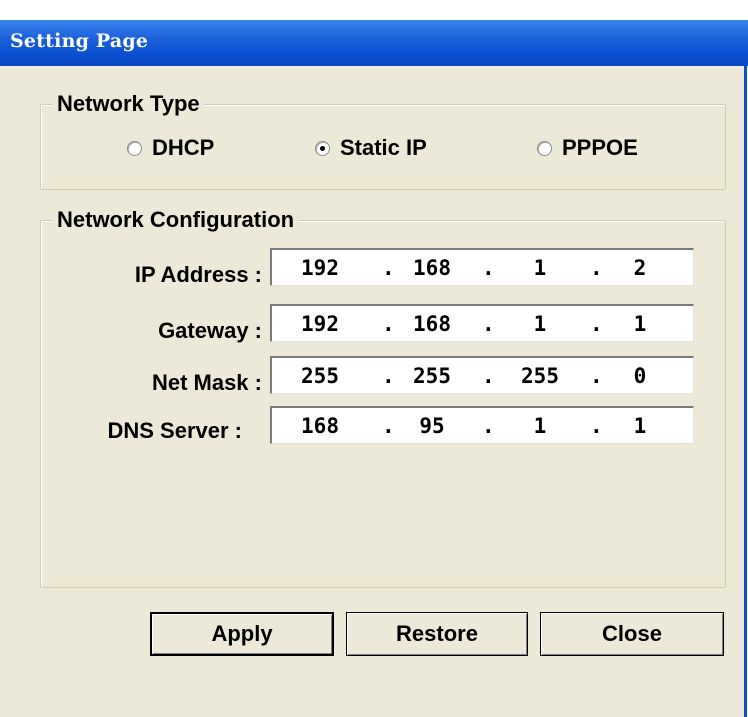 Image resolution: width=748 pixels, height=717 pixels. I want to click on net-mask-octet-3: 255, so click(540, 376).